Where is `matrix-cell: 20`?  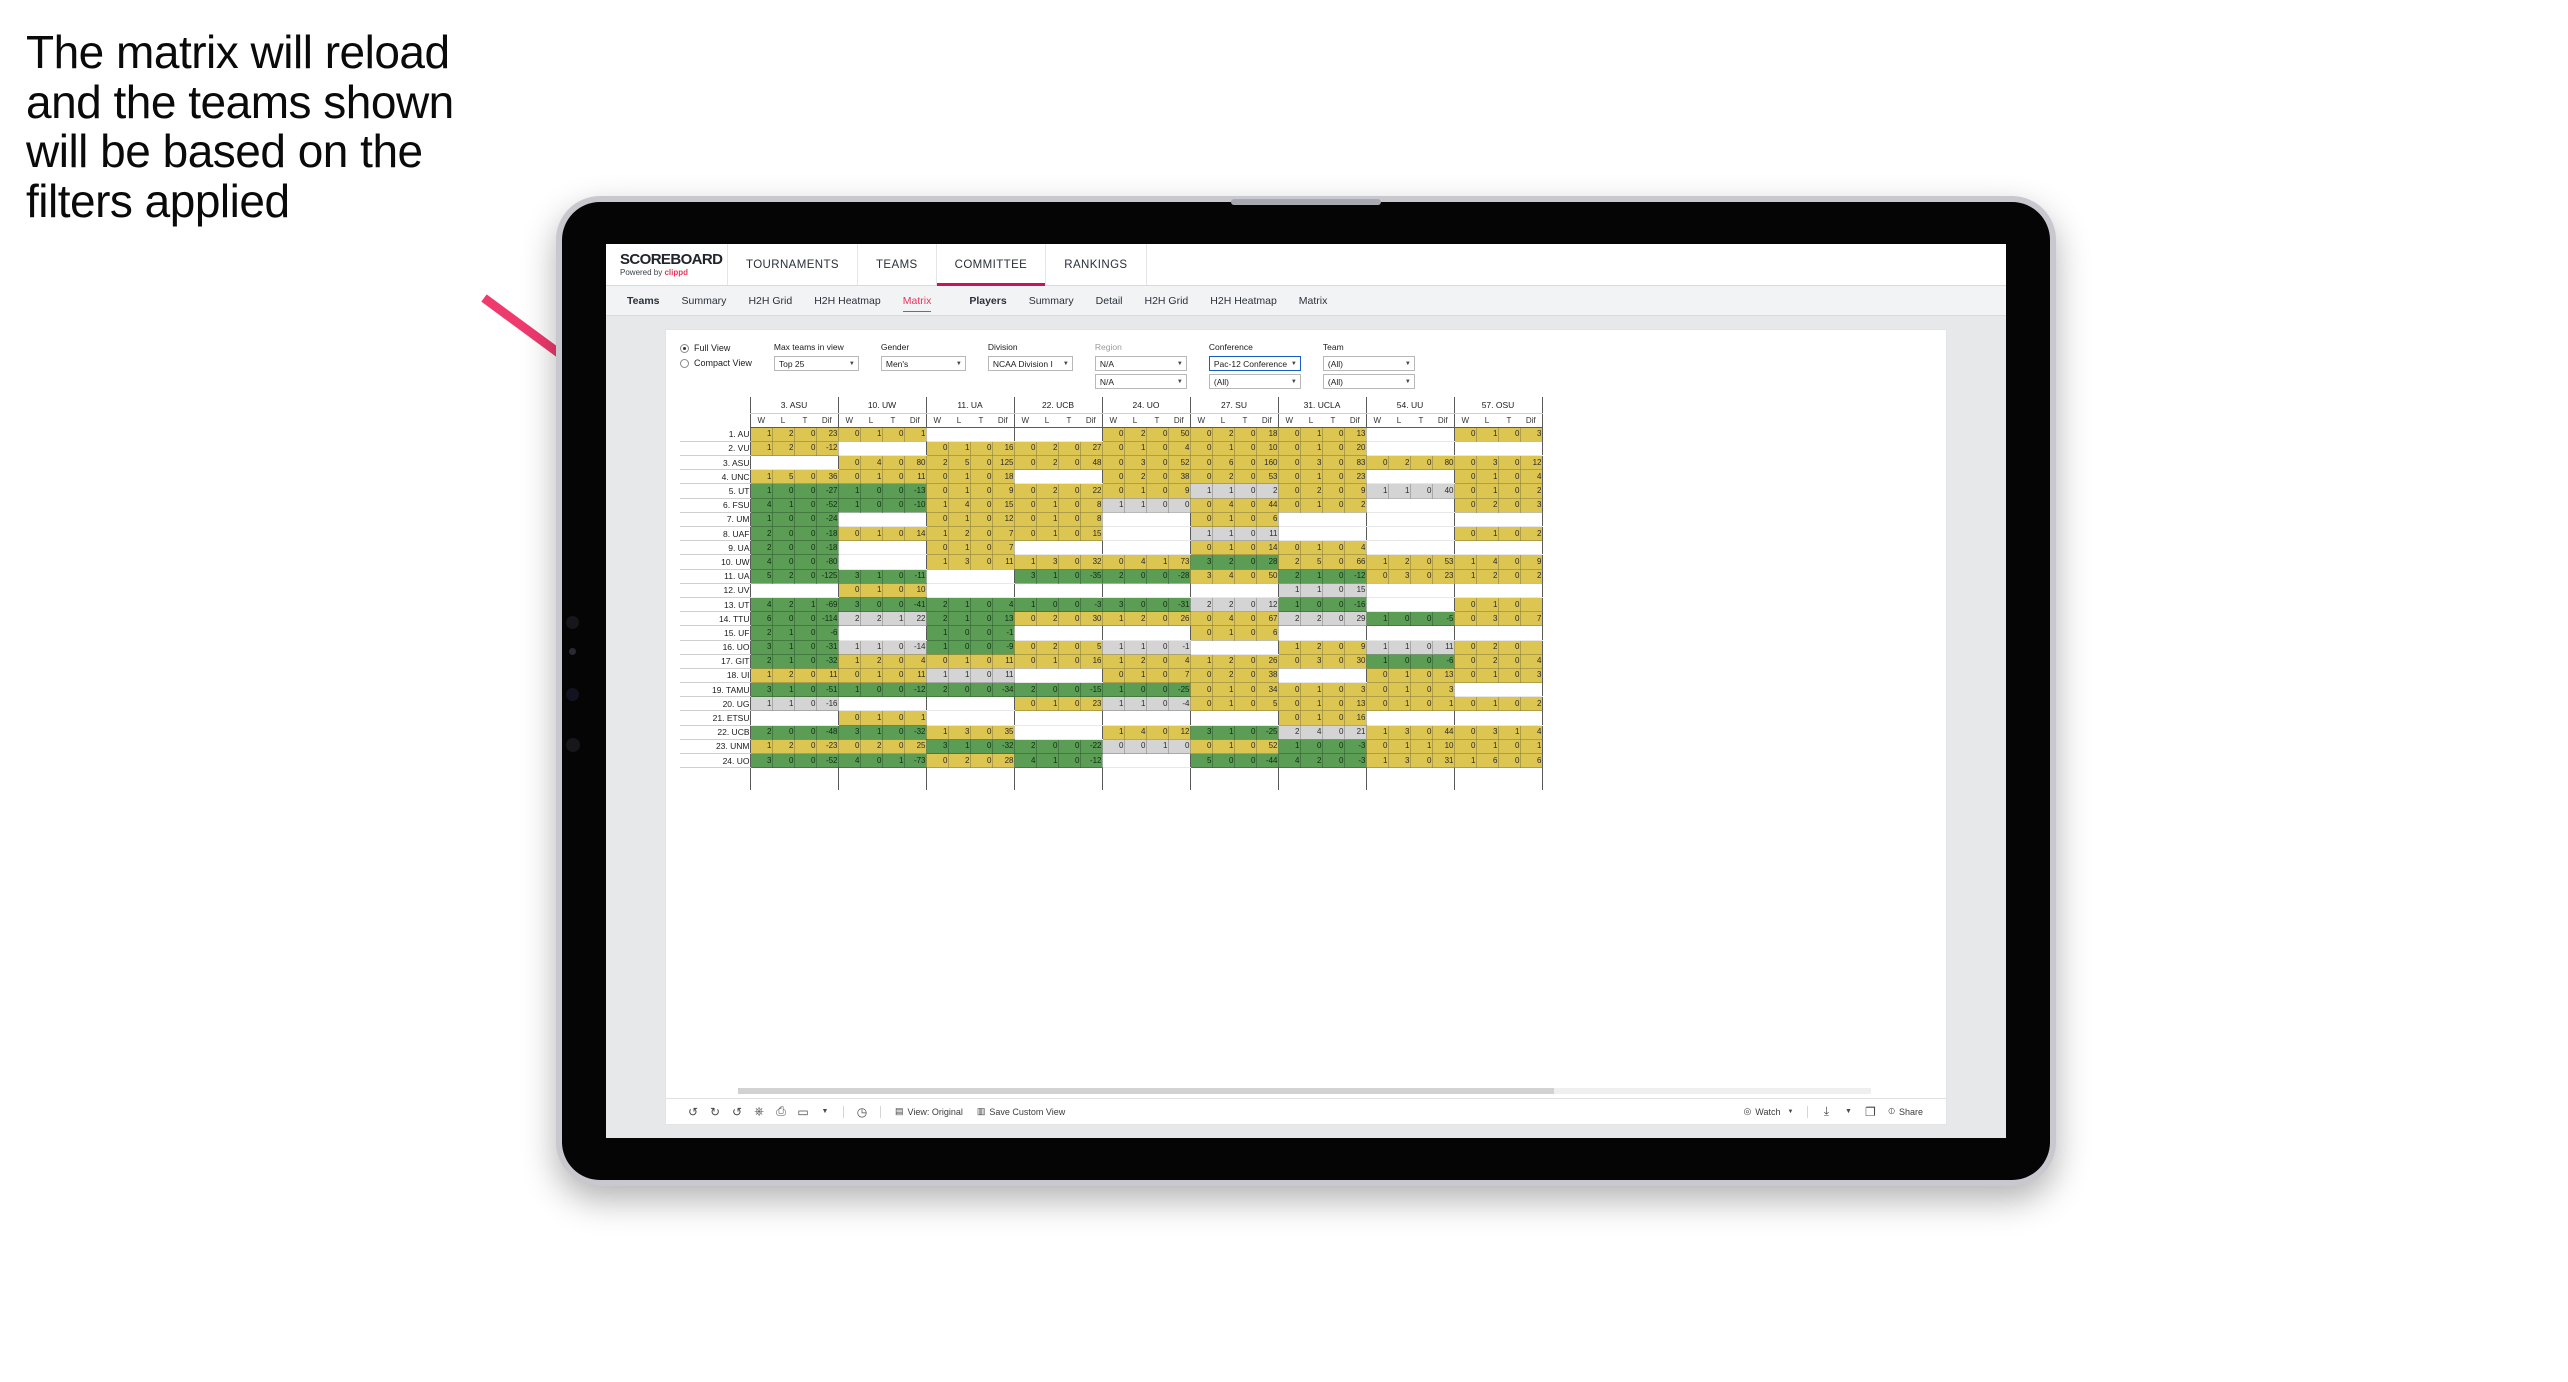
matrix-cell: 20 is located at coordinates (1355, 448).